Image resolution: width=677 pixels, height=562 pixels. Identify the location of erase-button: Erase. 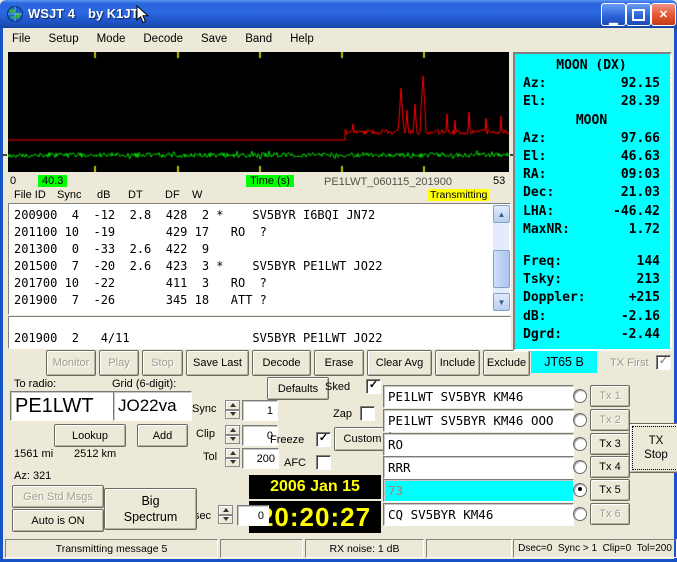
(339, 363).